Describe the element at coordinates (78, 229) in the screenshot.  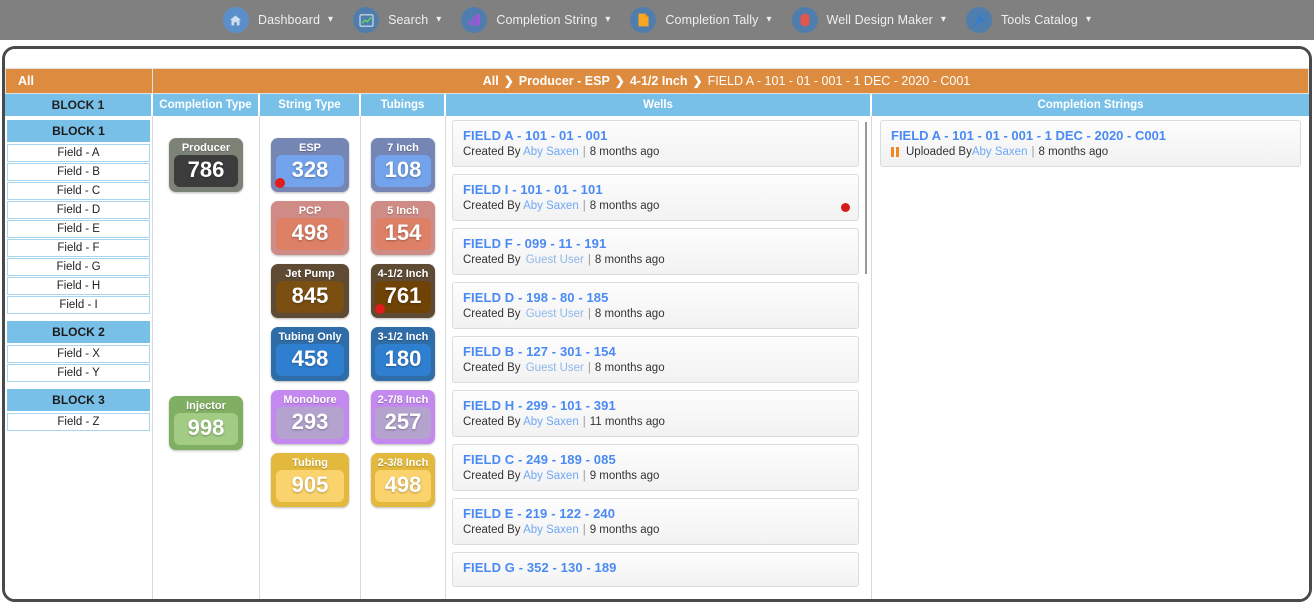
I see `sidebar-field-item: Field - E` at that location.